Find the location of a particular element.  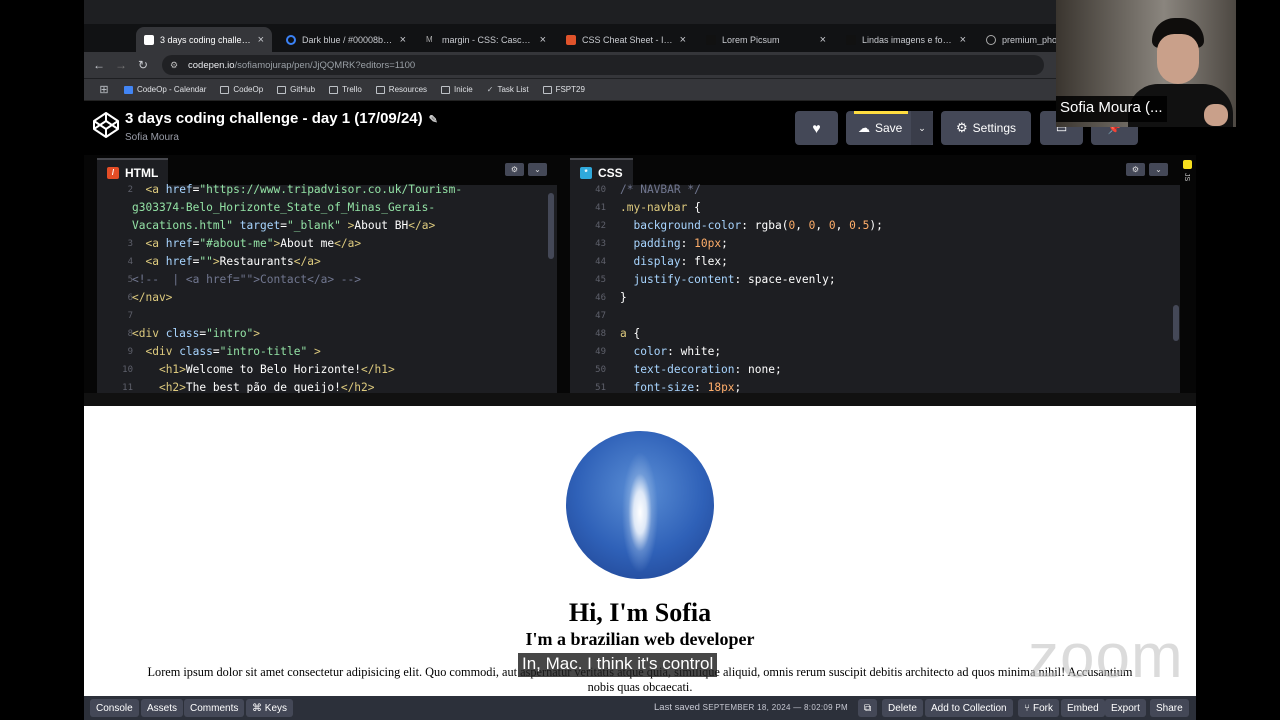

assets-button: Assets is located at coordinates (162, 708).